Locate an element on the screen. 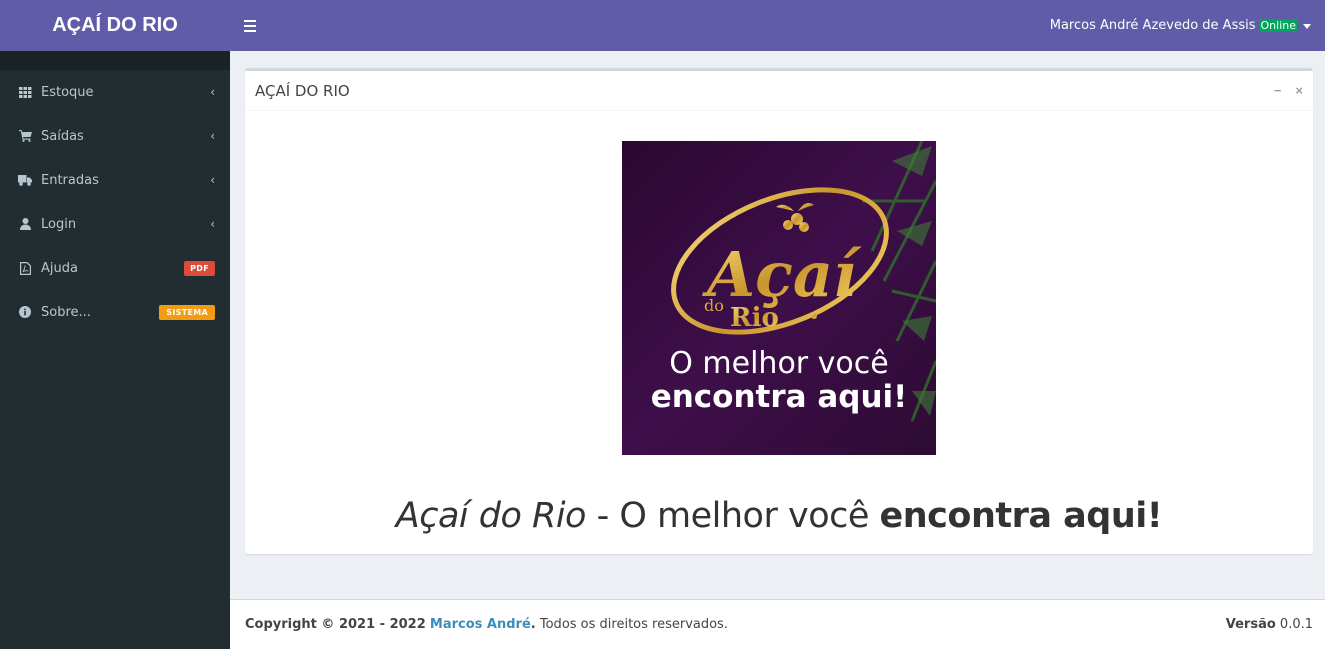 The width and height of the screenshot is (1325, 649). box-tools: − × is located at coordinates (1288, 90).